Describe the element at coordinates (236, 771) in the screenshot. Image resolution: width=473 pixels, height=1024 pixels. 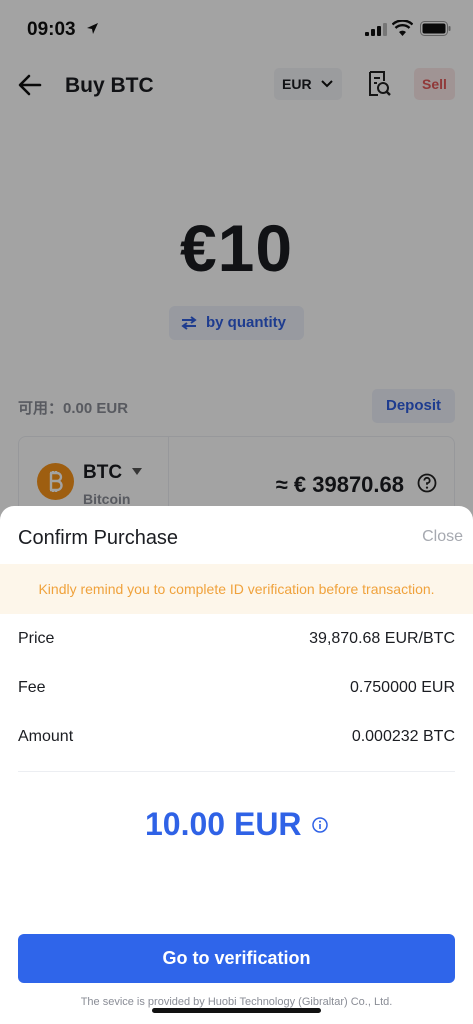
I see `divider` at that location.